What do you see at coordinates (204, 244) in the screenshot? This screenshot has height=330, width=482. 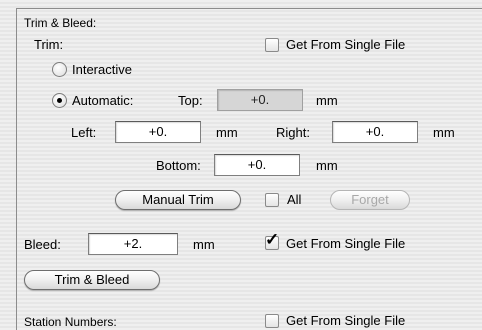 I see `bleed-unit: mm` at bounding box center [204, 244].